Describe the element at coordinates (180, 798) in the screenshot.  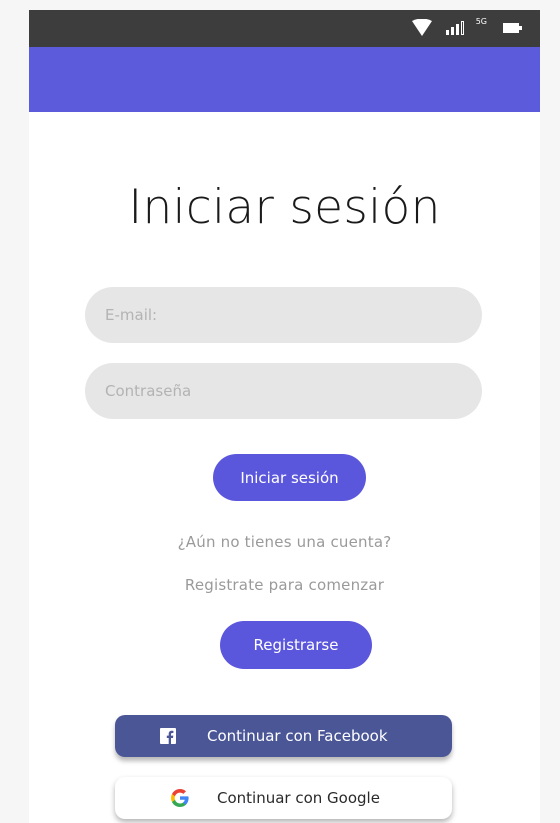
I see `google-icon` at that location.